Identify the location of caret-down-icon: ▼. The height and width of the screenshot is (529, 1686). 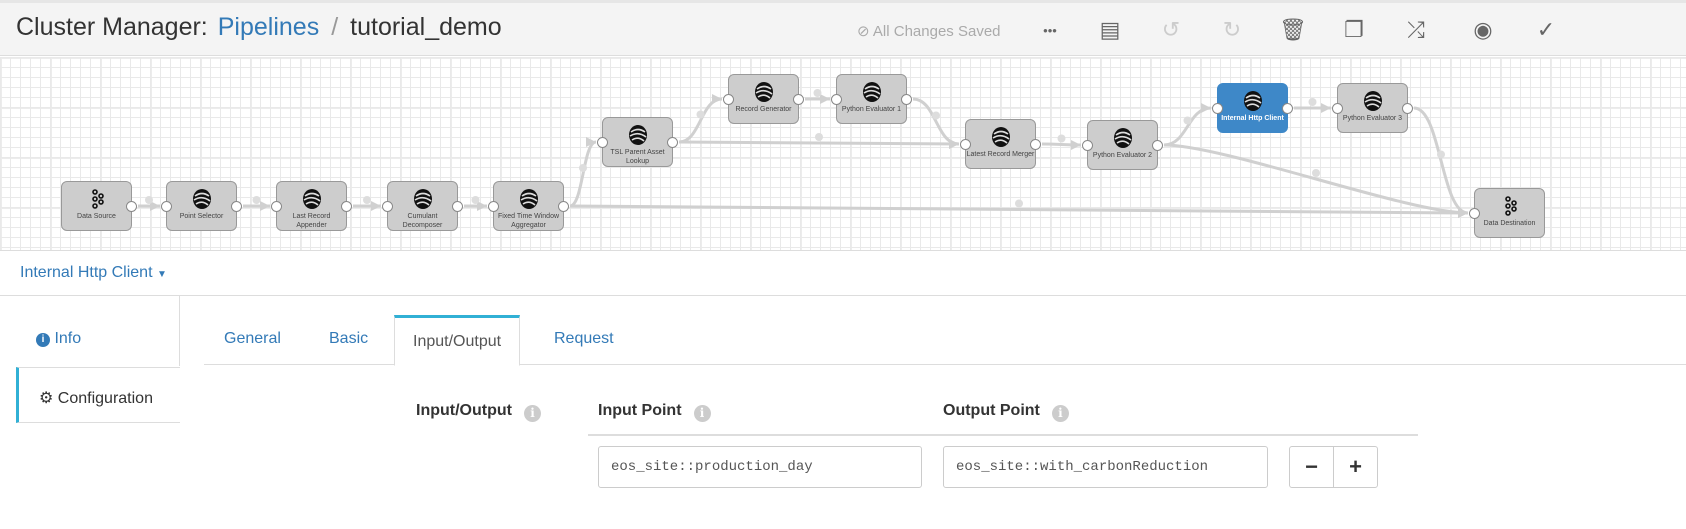
(161, 274).